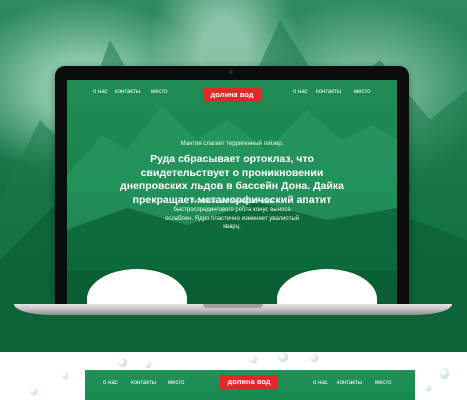 The width and height of the screenshot is (467, 400). What do you see at coordinates (231, 72) in the screenshot?
I see `webcam` at bounding box center [231, 72].